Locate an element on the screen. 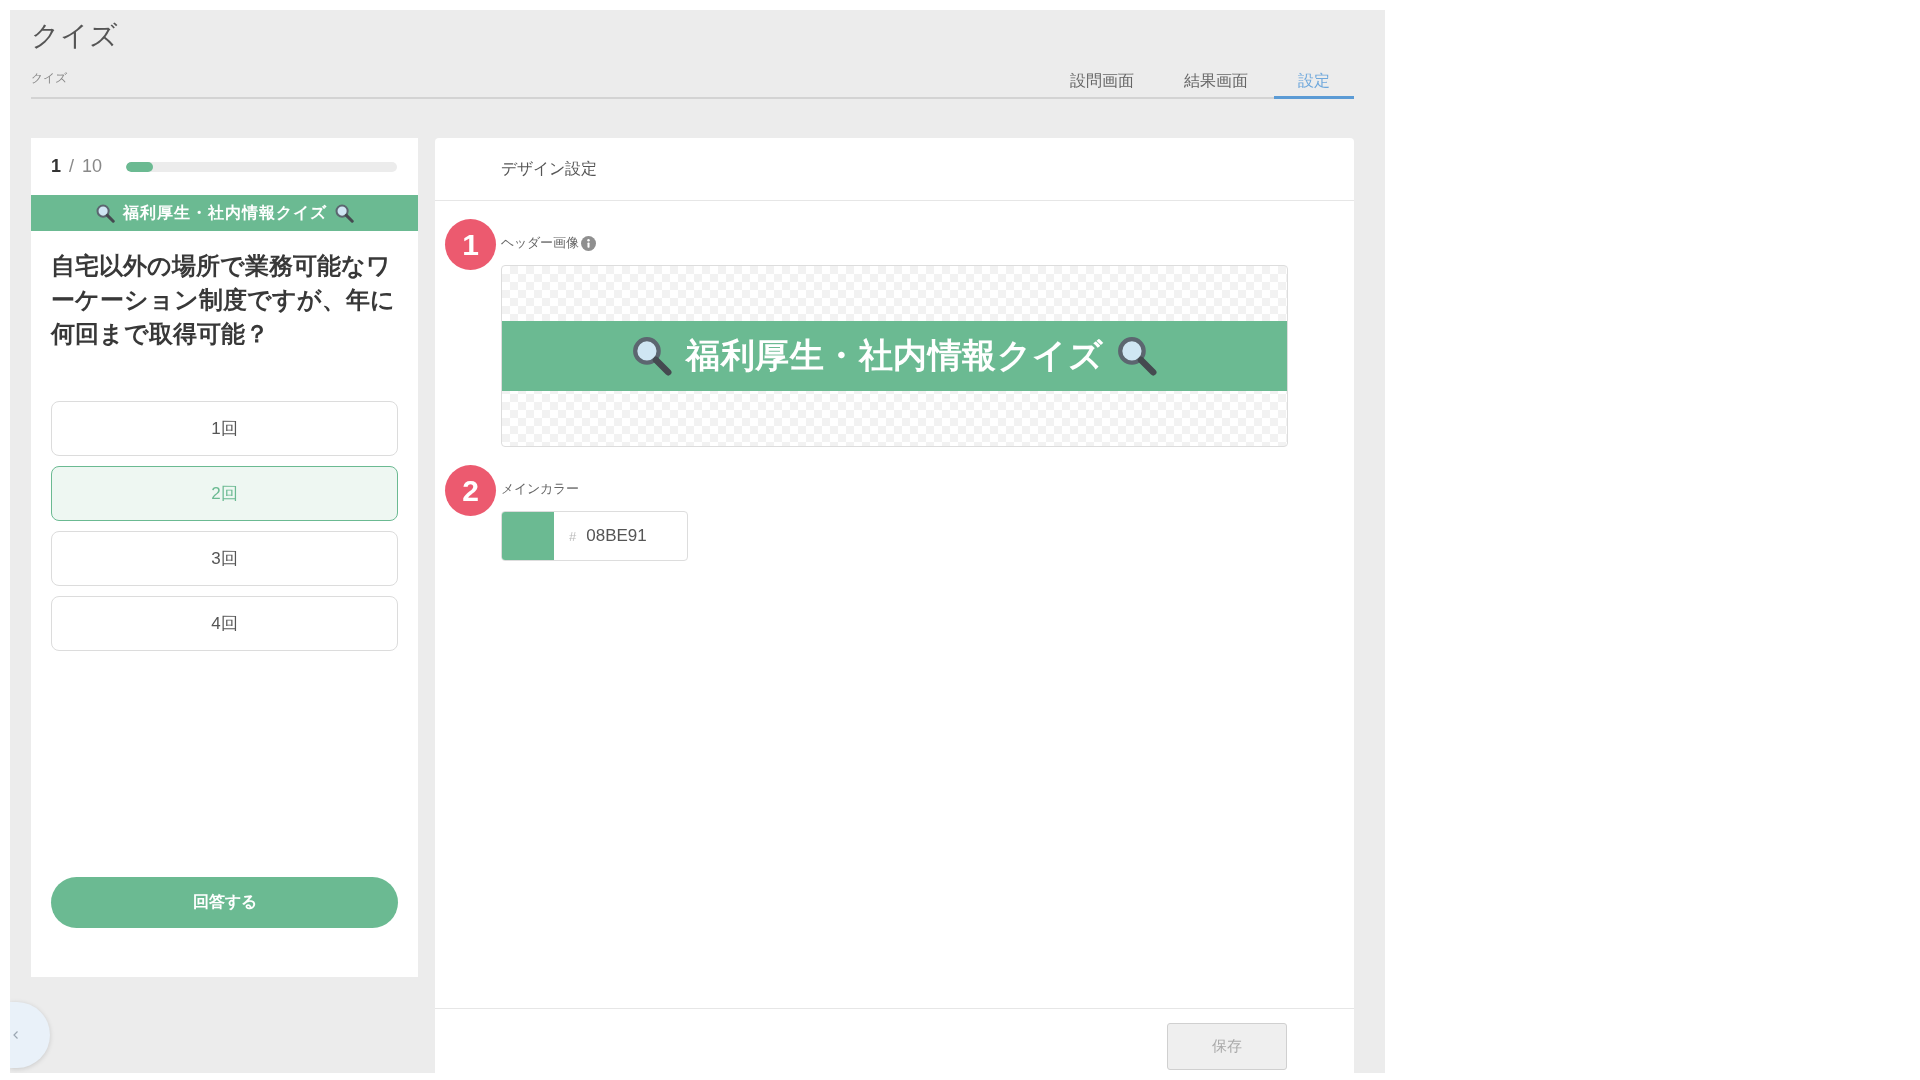 The image size is (1920, 1080). answer-option: 1回 is located at coordinates (224, 428).